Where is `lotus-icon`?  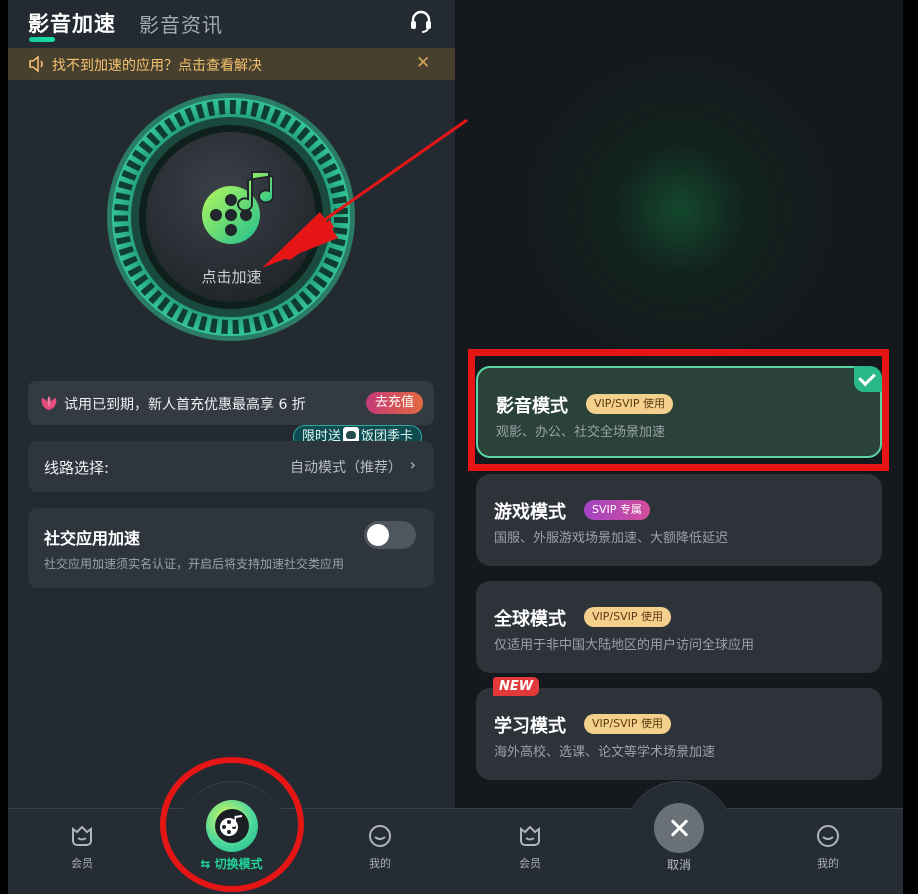
lotus-icon is located at coordinates (49, 403).